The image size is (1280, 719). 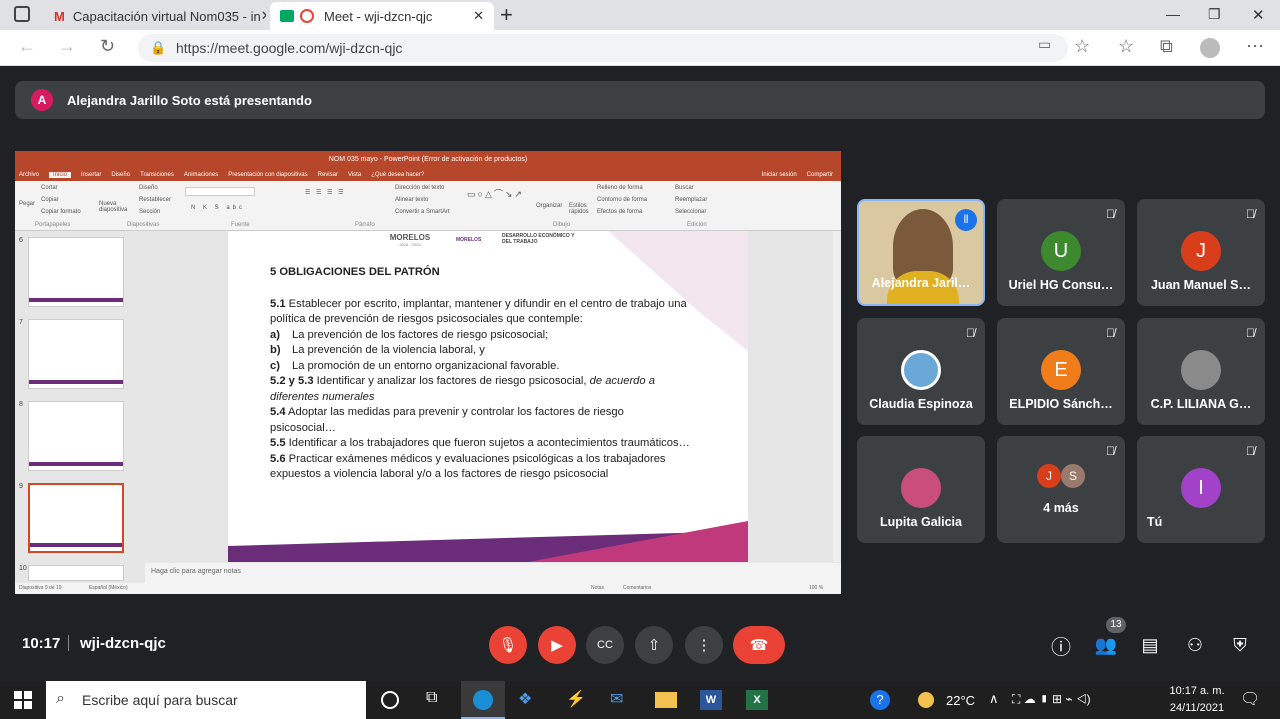 What do you see at coordinates (506, 15) in the screenshot?
I see `new-tab-button: +` at bounding box center [506, 15].